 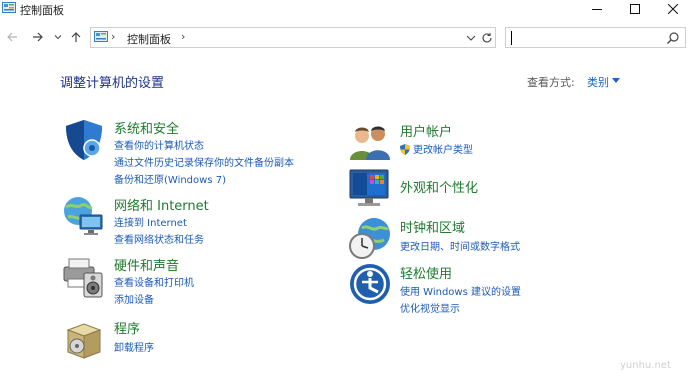 What do you see at coordinates (127, 327) in the screenshot?
I see `category-title: 程序` at bounding box center [127, 327].